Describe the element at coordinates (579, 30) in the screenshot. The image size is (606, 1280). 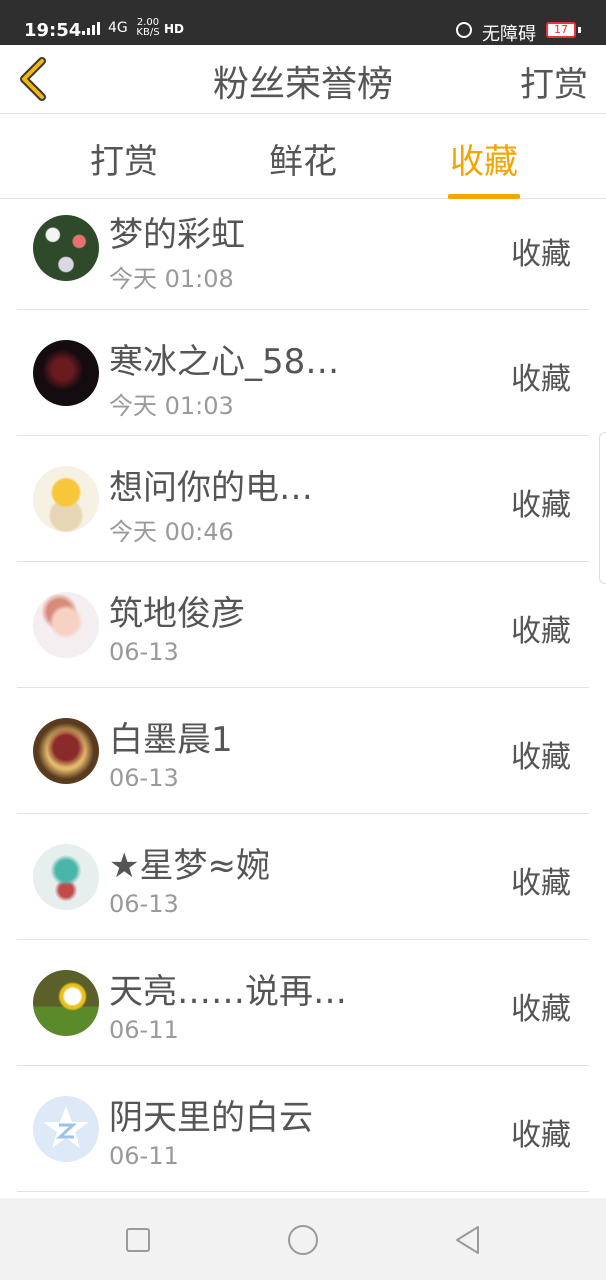
I see `battery-tip` at that location.